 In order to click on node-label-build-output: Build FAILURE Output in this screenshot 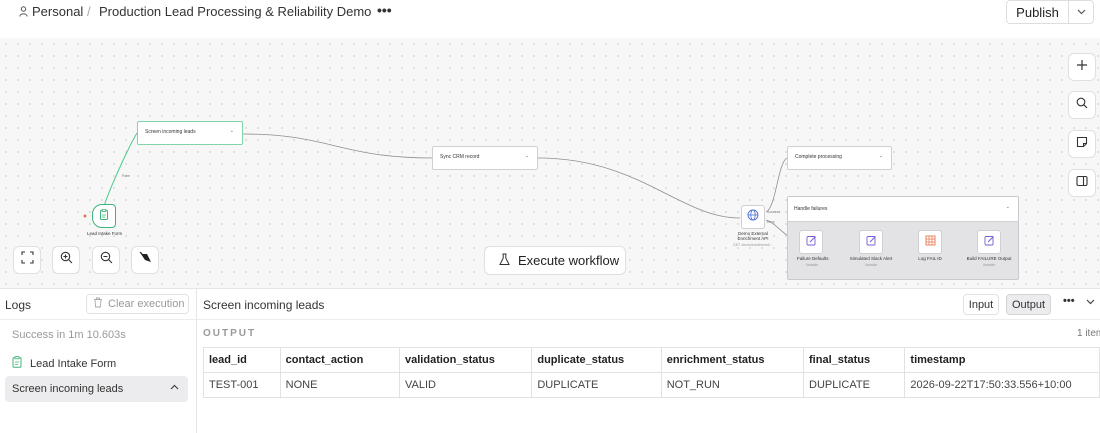, I will do `click(989, 258)`.